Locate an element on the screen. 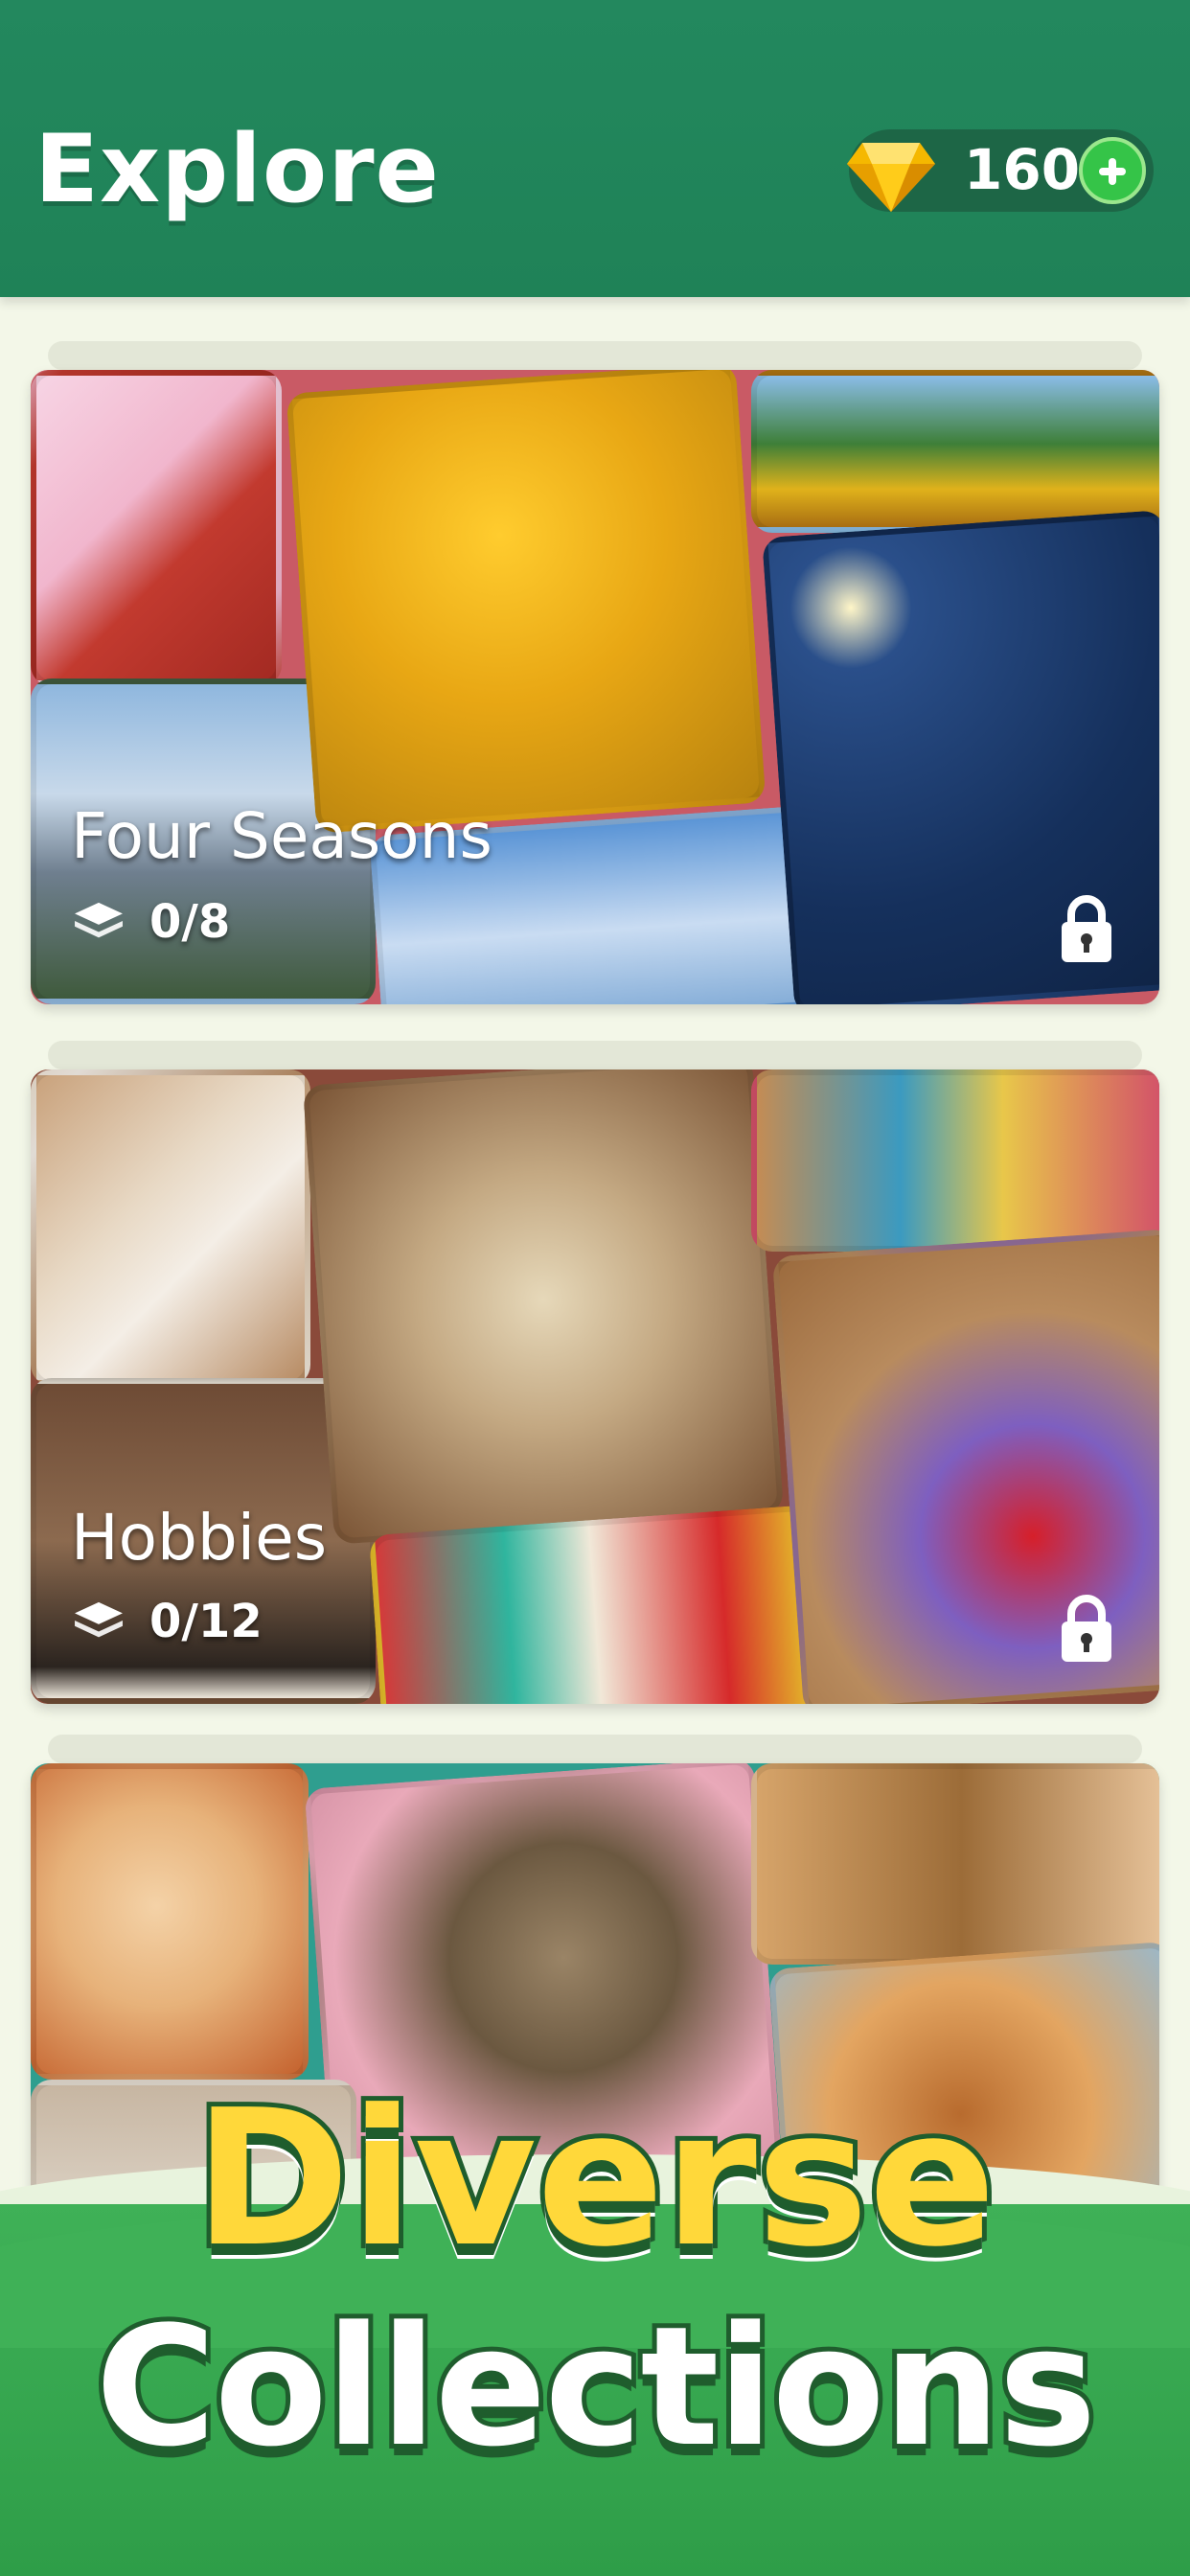  collection-progress: 0/12 is located at coordinates (167, 1621).